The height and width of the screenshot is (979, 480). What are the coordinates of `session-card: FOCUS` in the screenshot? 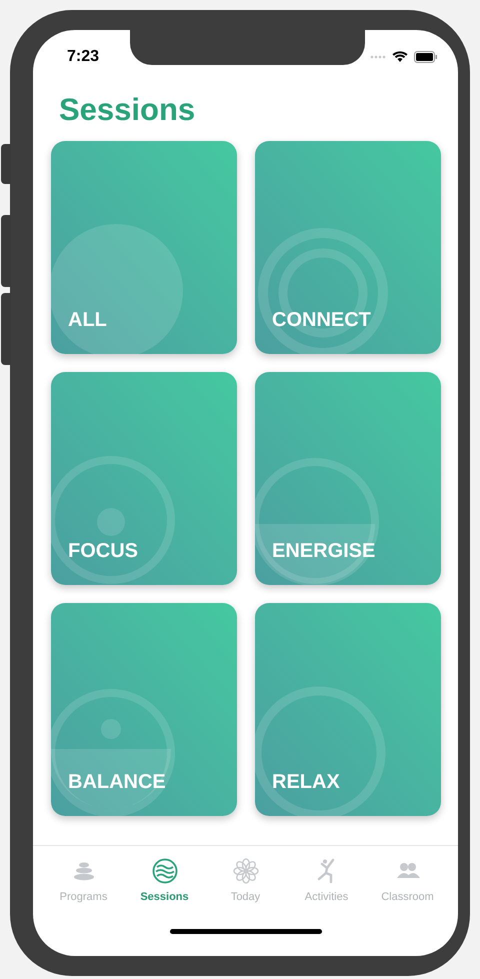 It's located at (144, 478).